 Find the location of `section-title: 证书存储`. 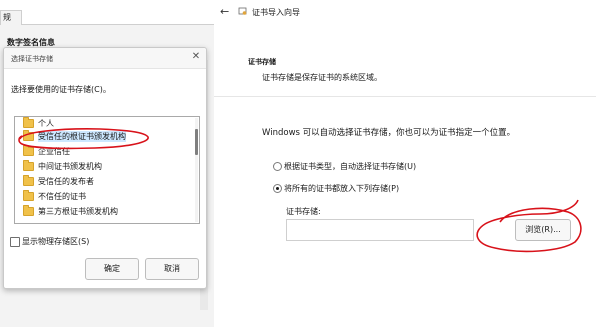

section-title: 证书存储 is located at coordinates (262, 62).